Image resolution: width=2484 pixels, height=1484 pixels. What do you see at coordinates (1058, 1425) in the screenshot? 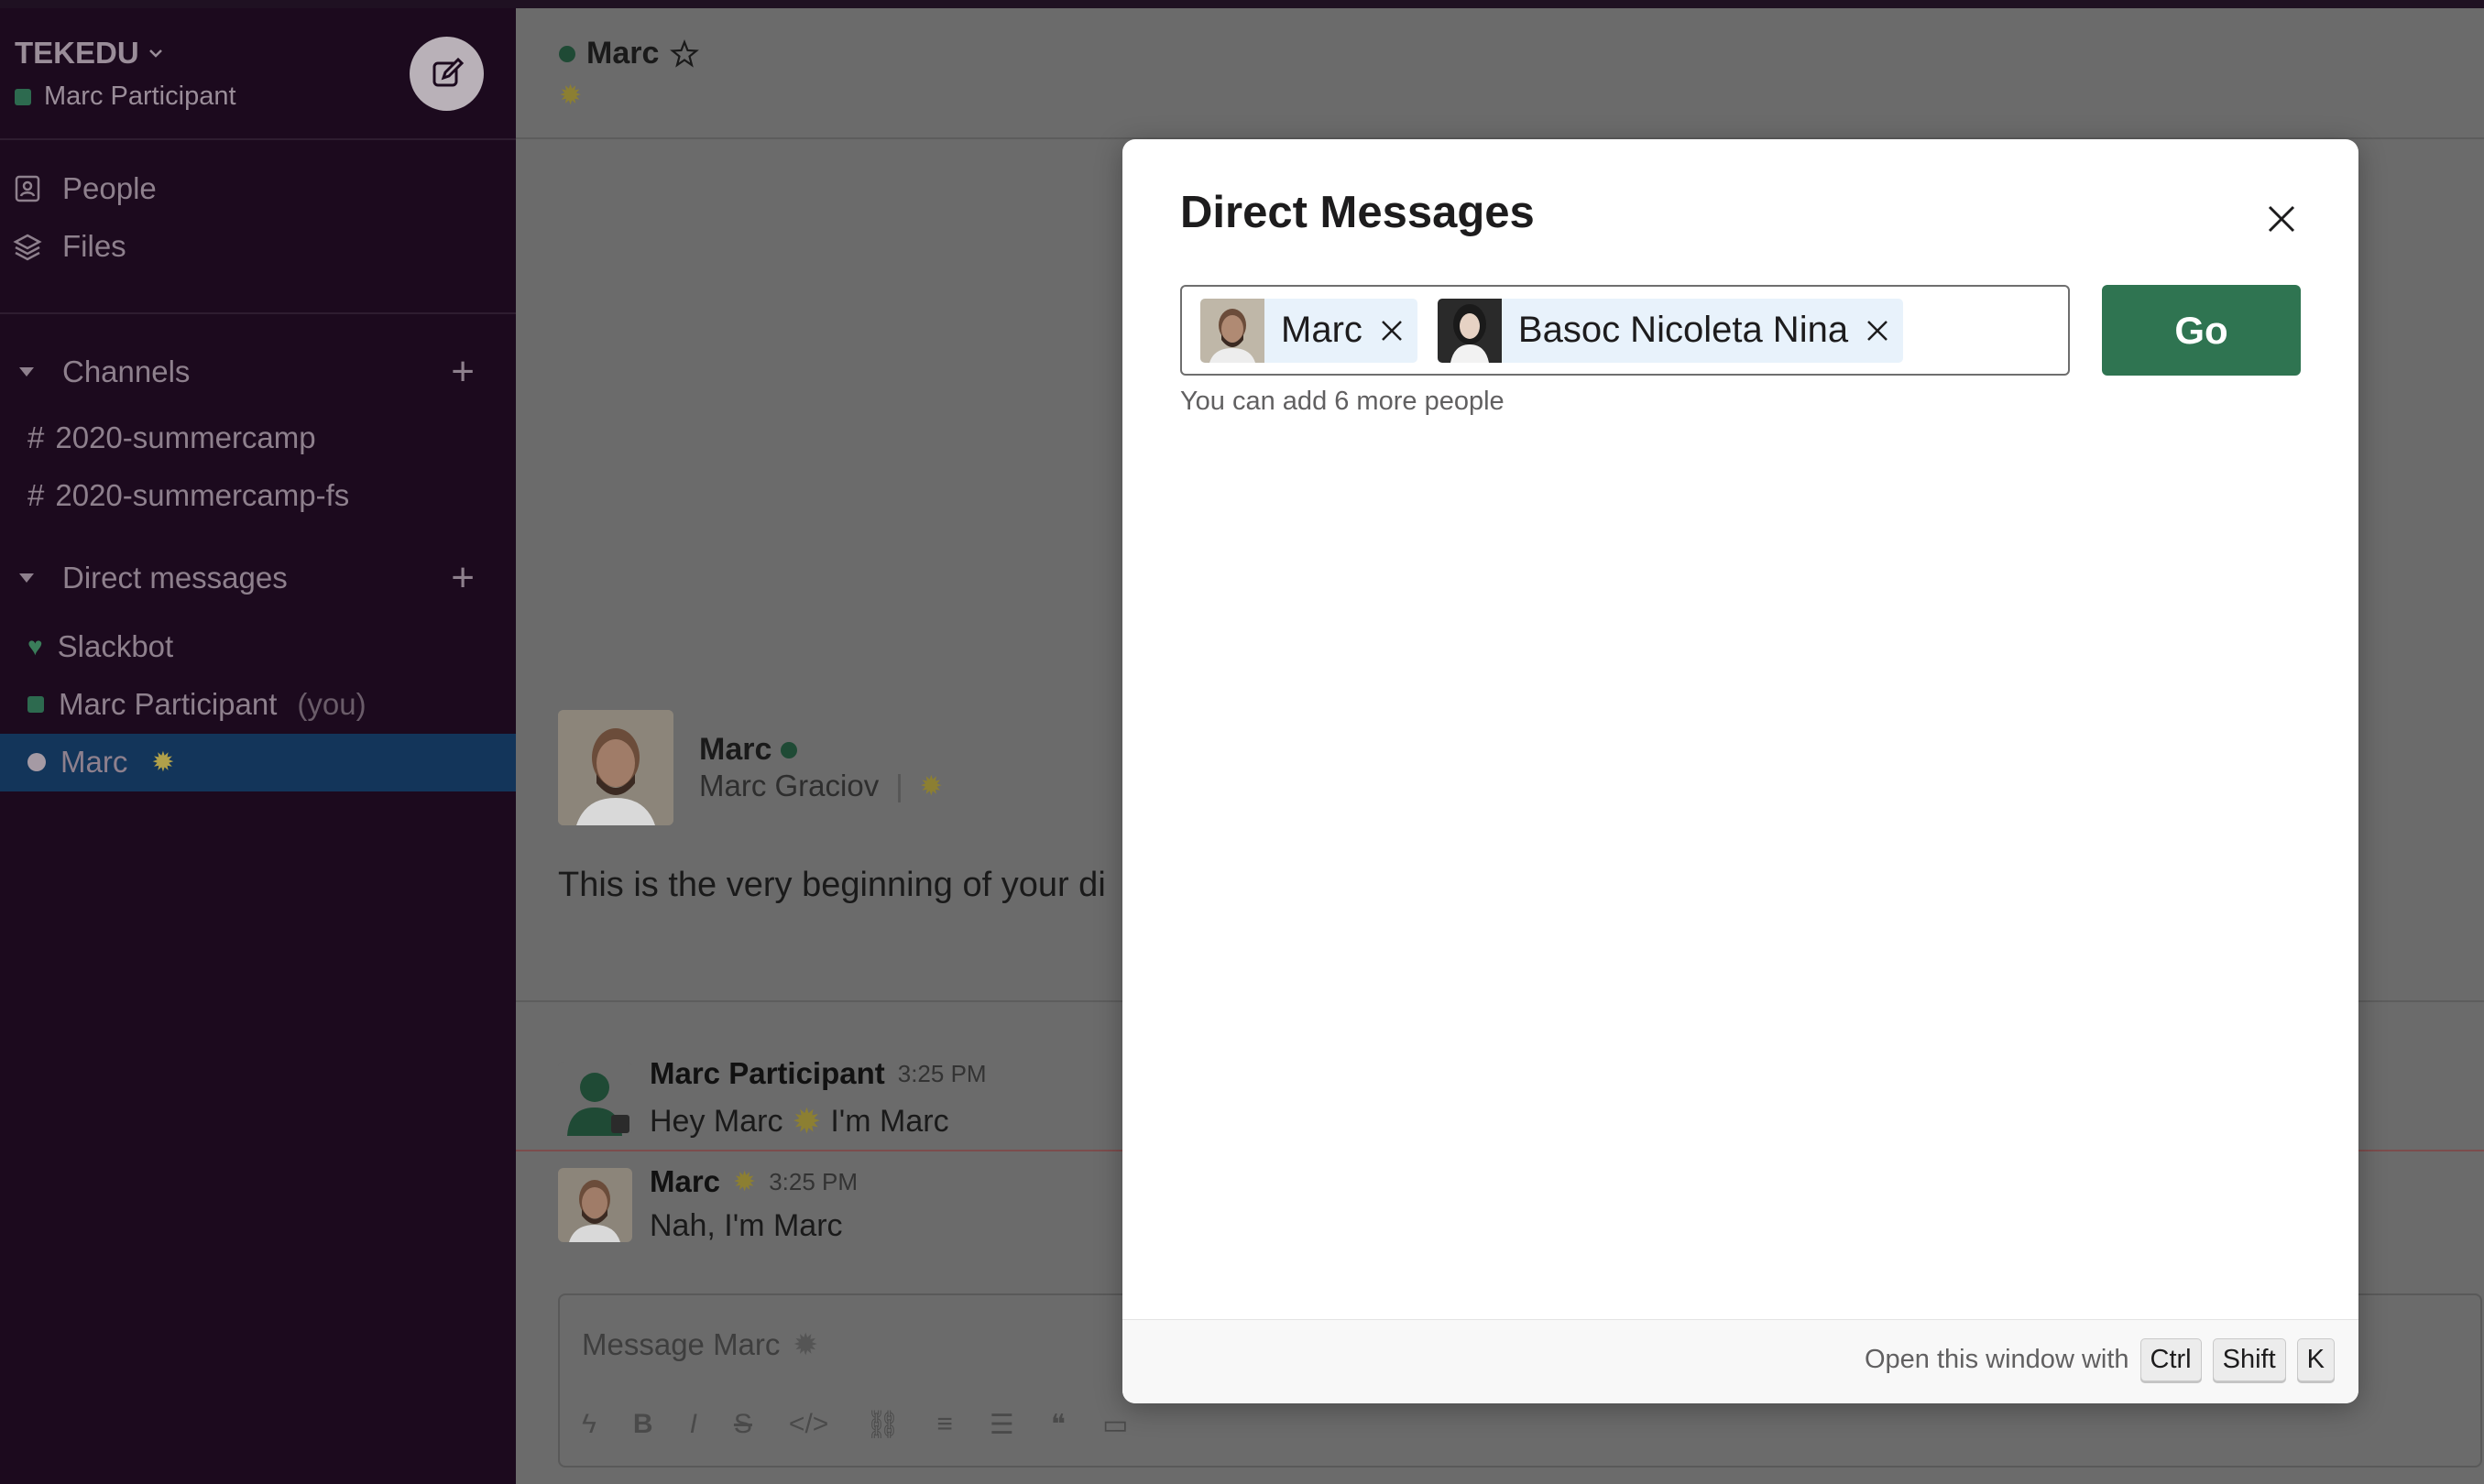
I see `quote-icon: ❝` at bounding box center [1058, 1425].